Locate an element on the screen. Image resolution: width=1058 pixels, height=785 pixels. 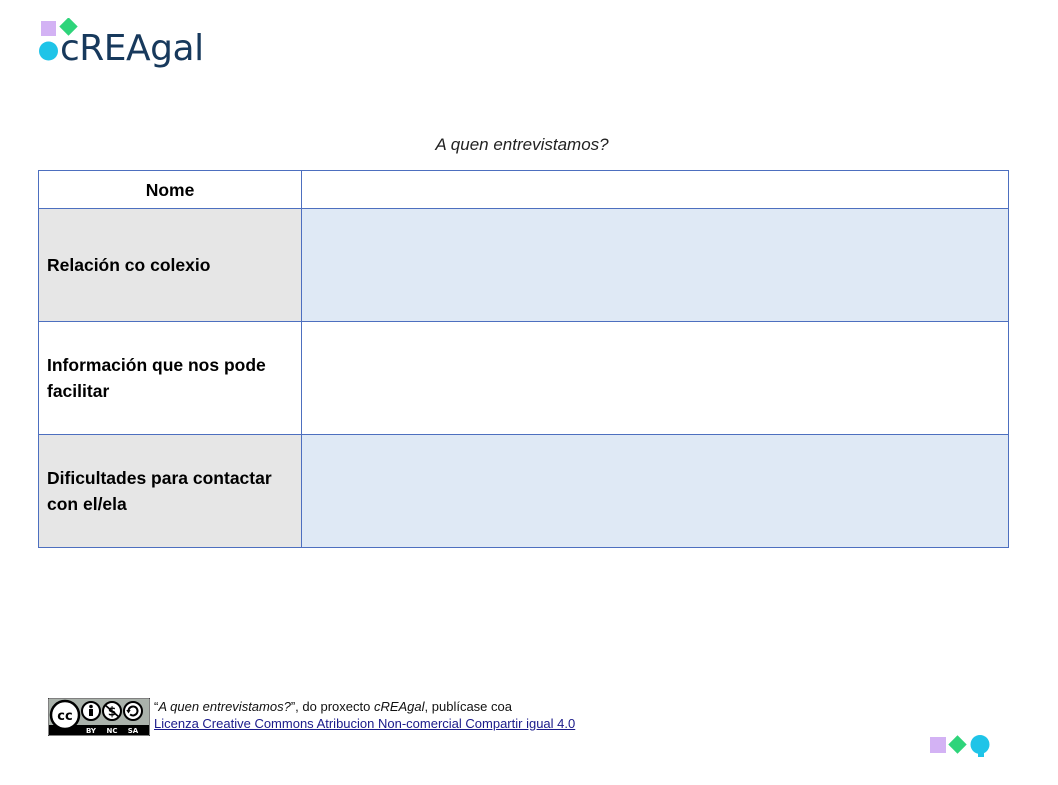
table-row-name: Nome is located at coordinates (523, 189).